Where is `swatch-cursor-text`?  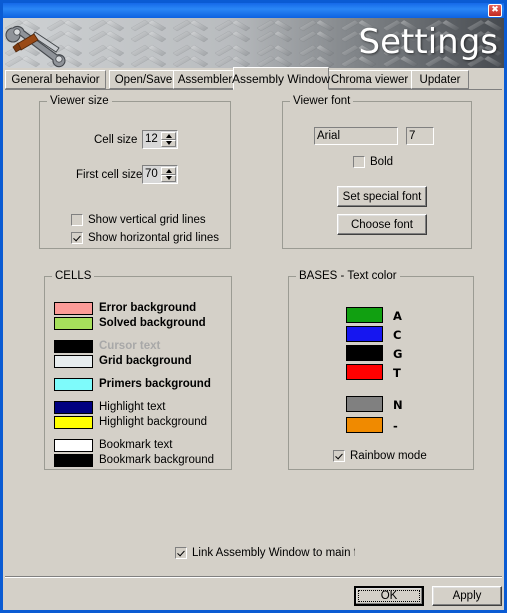 swatch-cursor-text is located at coordinates (73, 346).